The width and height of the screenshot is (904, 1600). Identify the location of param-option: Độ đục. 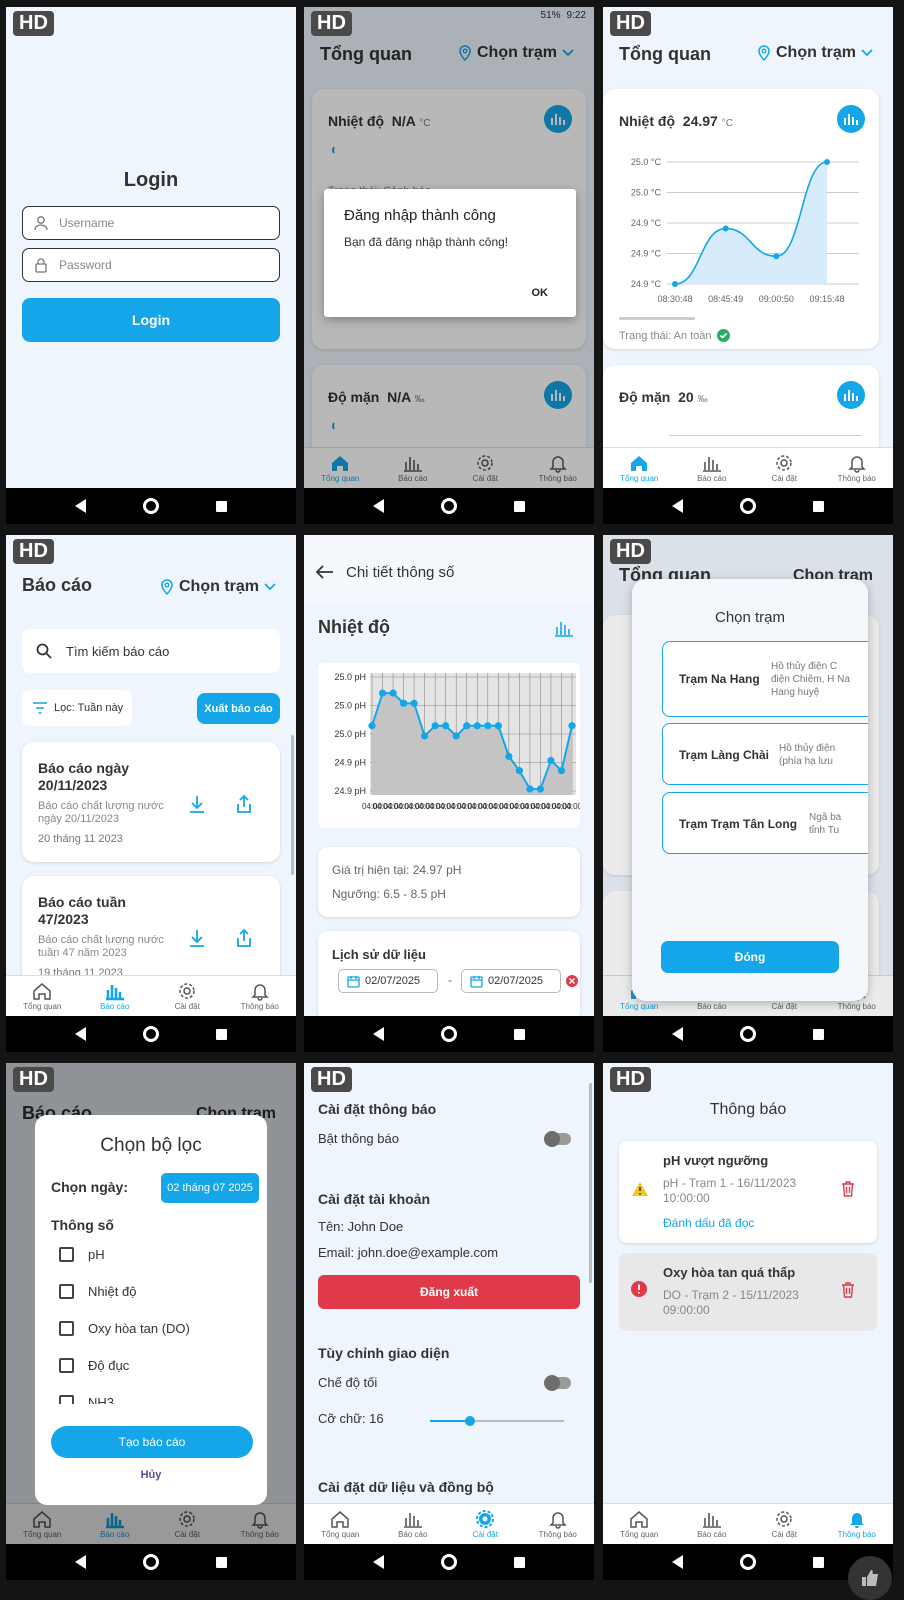
(94, 1365).